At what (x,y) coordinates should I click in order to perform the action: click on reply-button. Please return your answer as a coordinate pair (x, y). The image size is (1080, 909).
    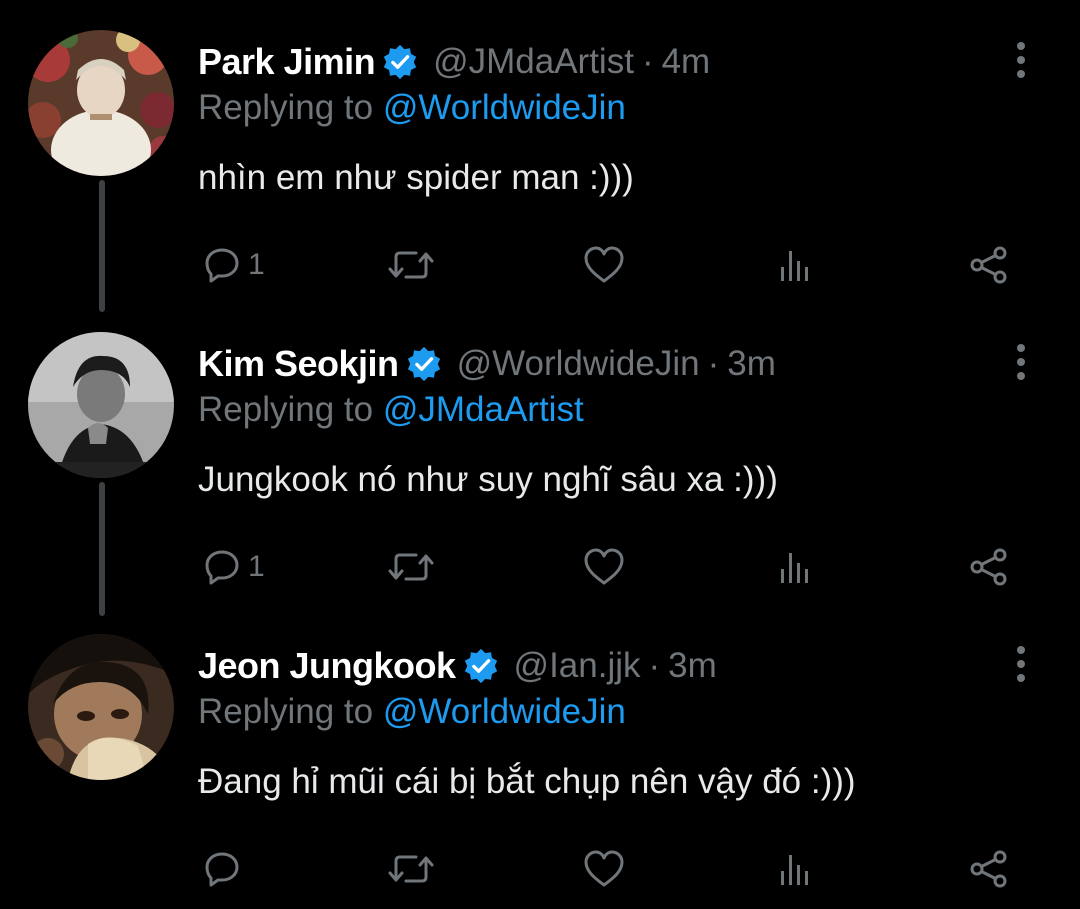
    Looking at the image, I should click on (225, 869).